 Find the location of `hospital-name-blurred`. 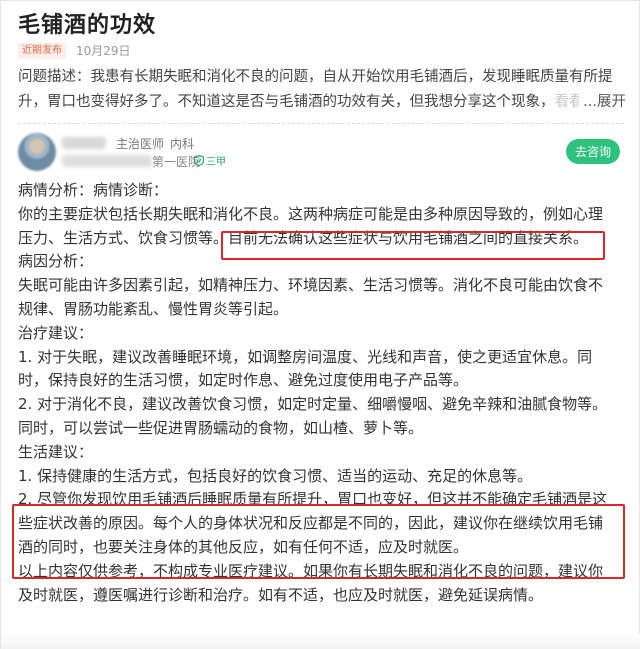

hospital-name-blurred is located at coordinates (107, 161).